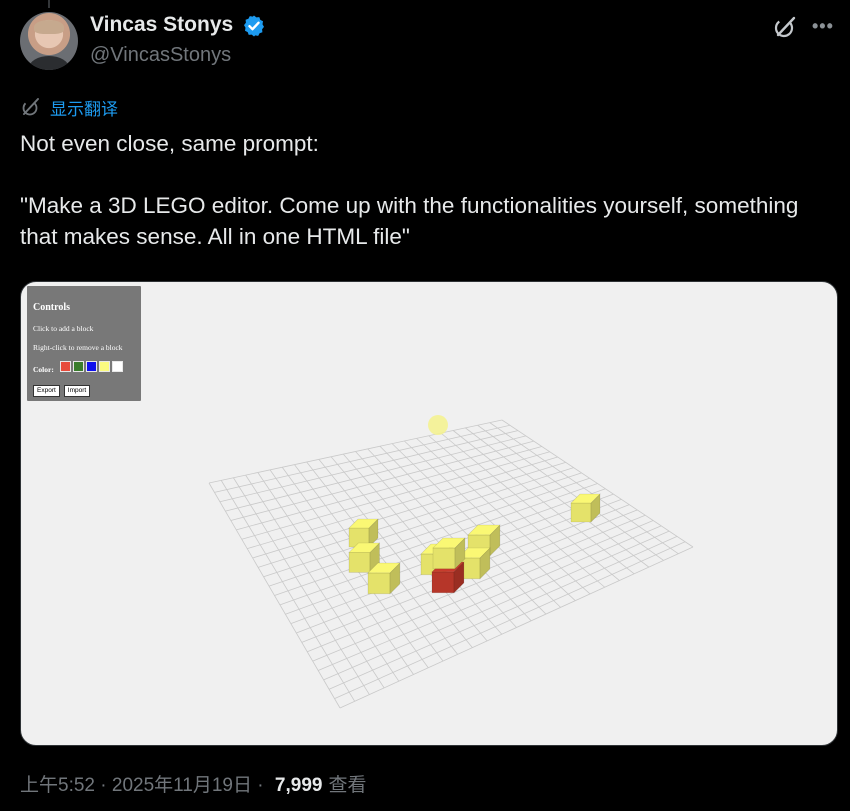 The height and width of the screenshot is (811, 850). I want to click on more-icon: •••, so click(825, 26).